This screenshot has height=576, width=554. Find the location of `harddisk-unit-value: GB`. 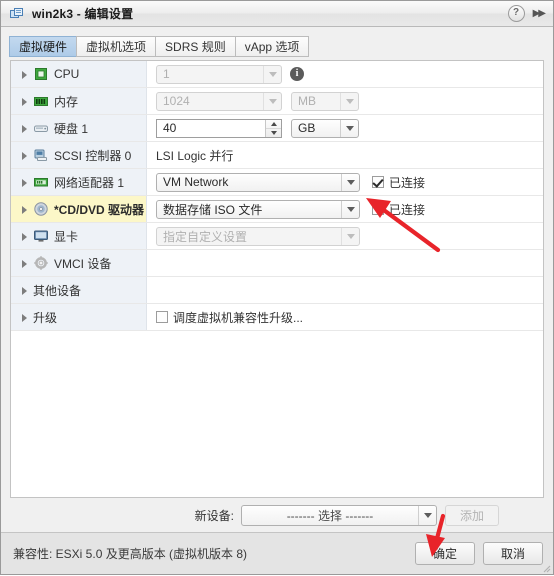

harddisk-unit-value: GB is located at coordinates (307, 128).